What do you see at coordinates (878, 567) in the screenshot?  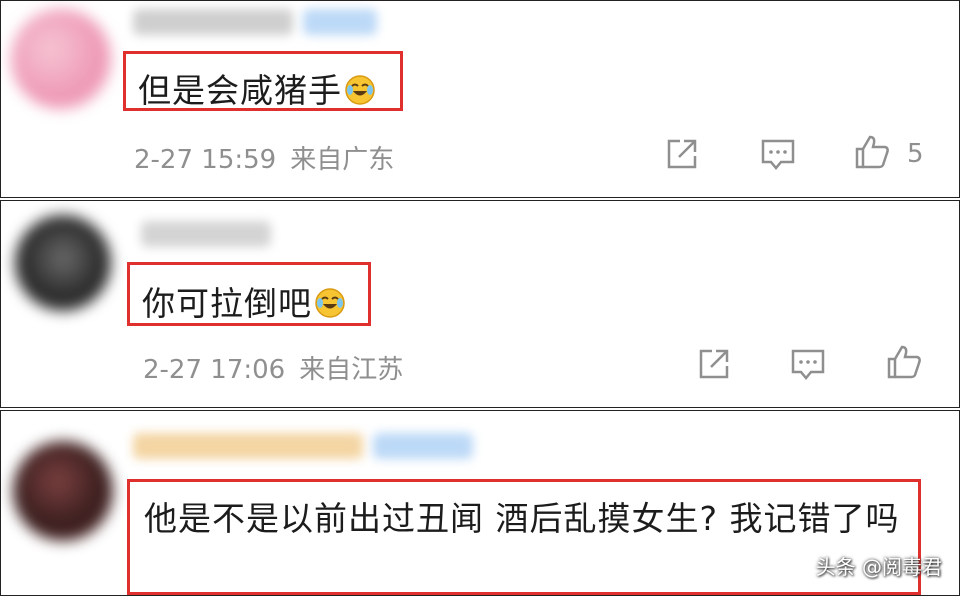 I see `watermark: 头条 @阅毒君` at bounding box center [878, 567].